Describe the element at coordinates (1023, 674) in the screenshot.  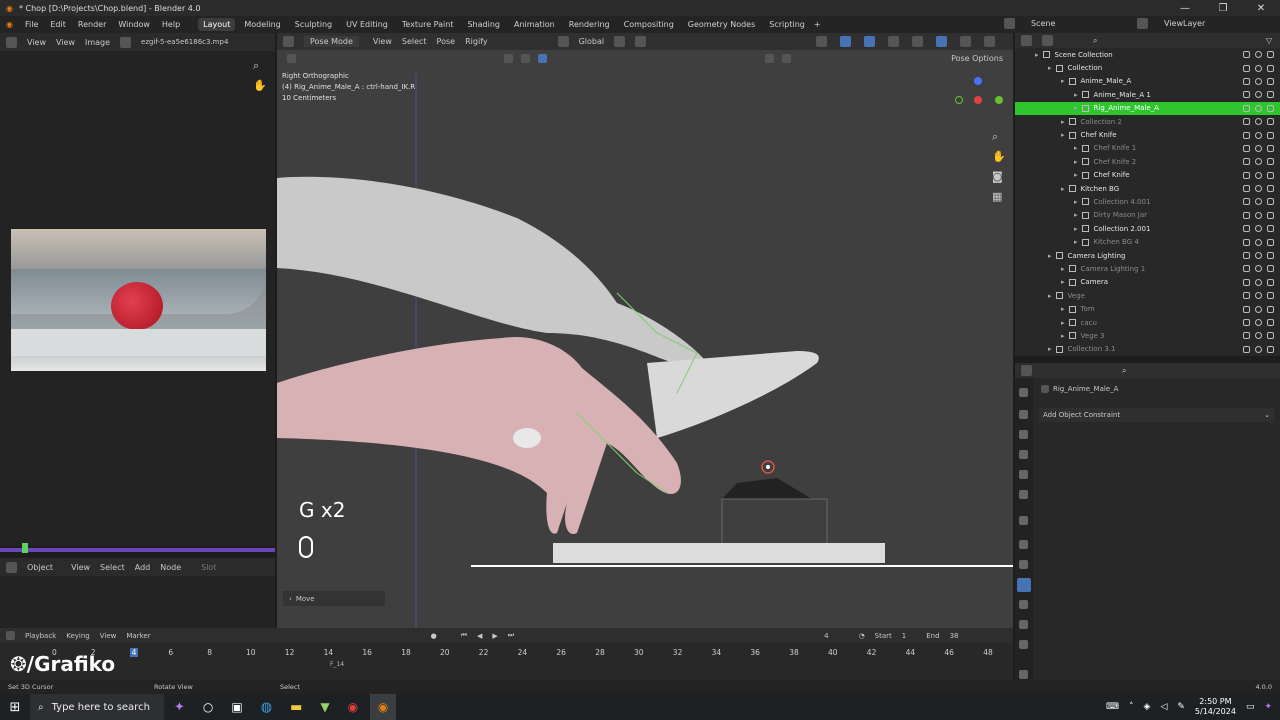
I see `tab-data-icon` at that location.